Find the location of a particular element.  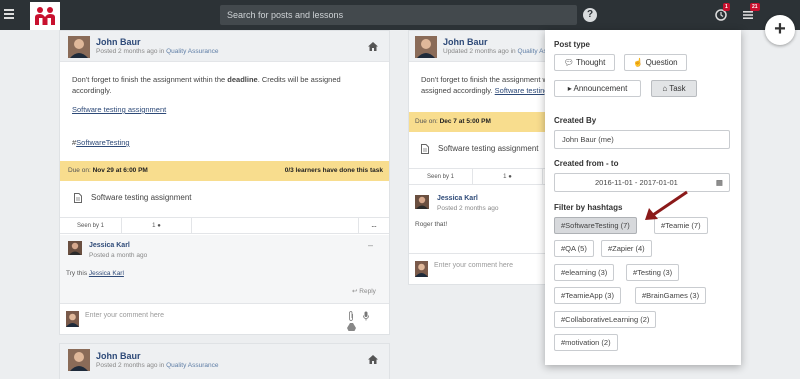

notifications-badge: 1 is located at coordinates (726, 7).